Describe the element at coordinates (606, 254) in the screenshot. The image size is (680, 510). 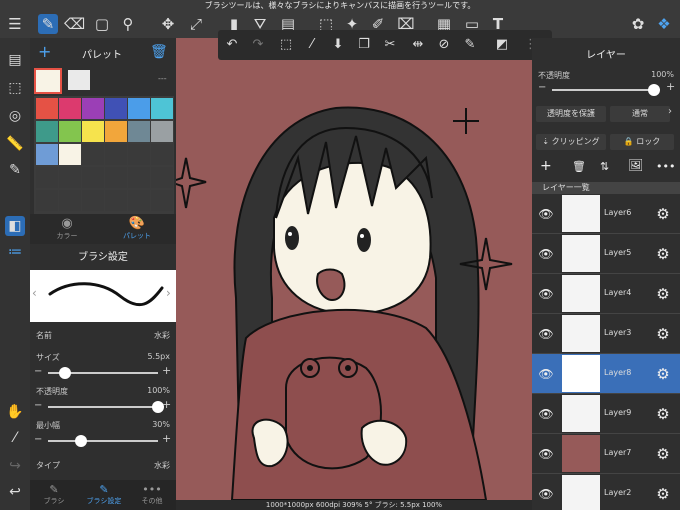
I see `layer-row: 👁 Layer5 ⚙` at that location.